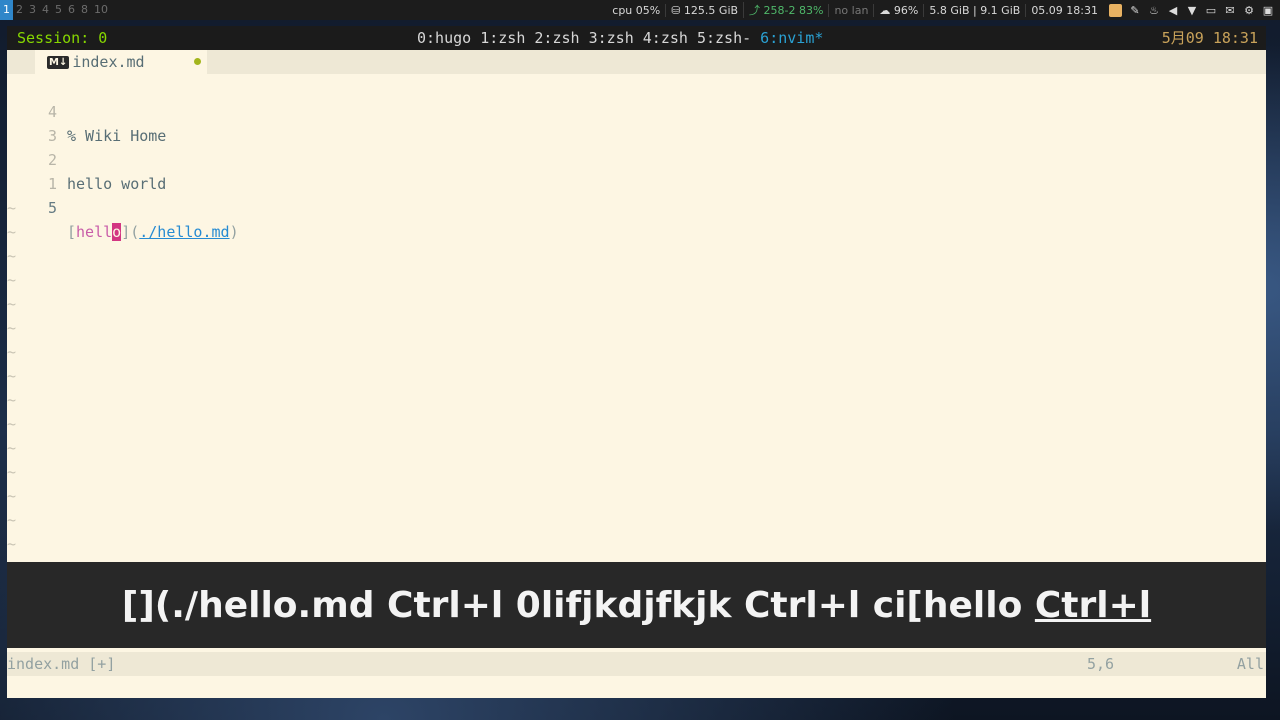 This screenshot has width=1280, height=720. I want to click on tab-filename: index.md, so click(108, 62).